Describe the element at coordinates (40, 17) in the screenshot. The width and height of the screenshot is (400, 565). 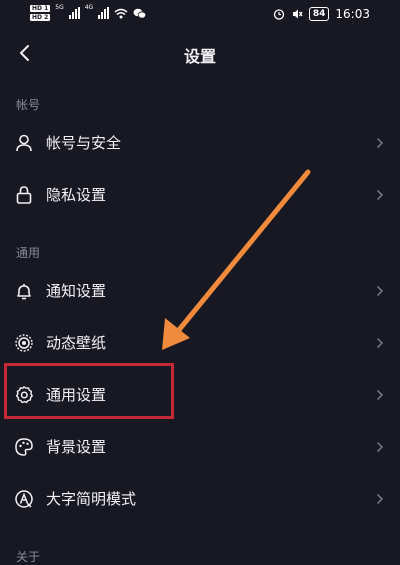
I see `sim2-badge: HD 2` at that location.